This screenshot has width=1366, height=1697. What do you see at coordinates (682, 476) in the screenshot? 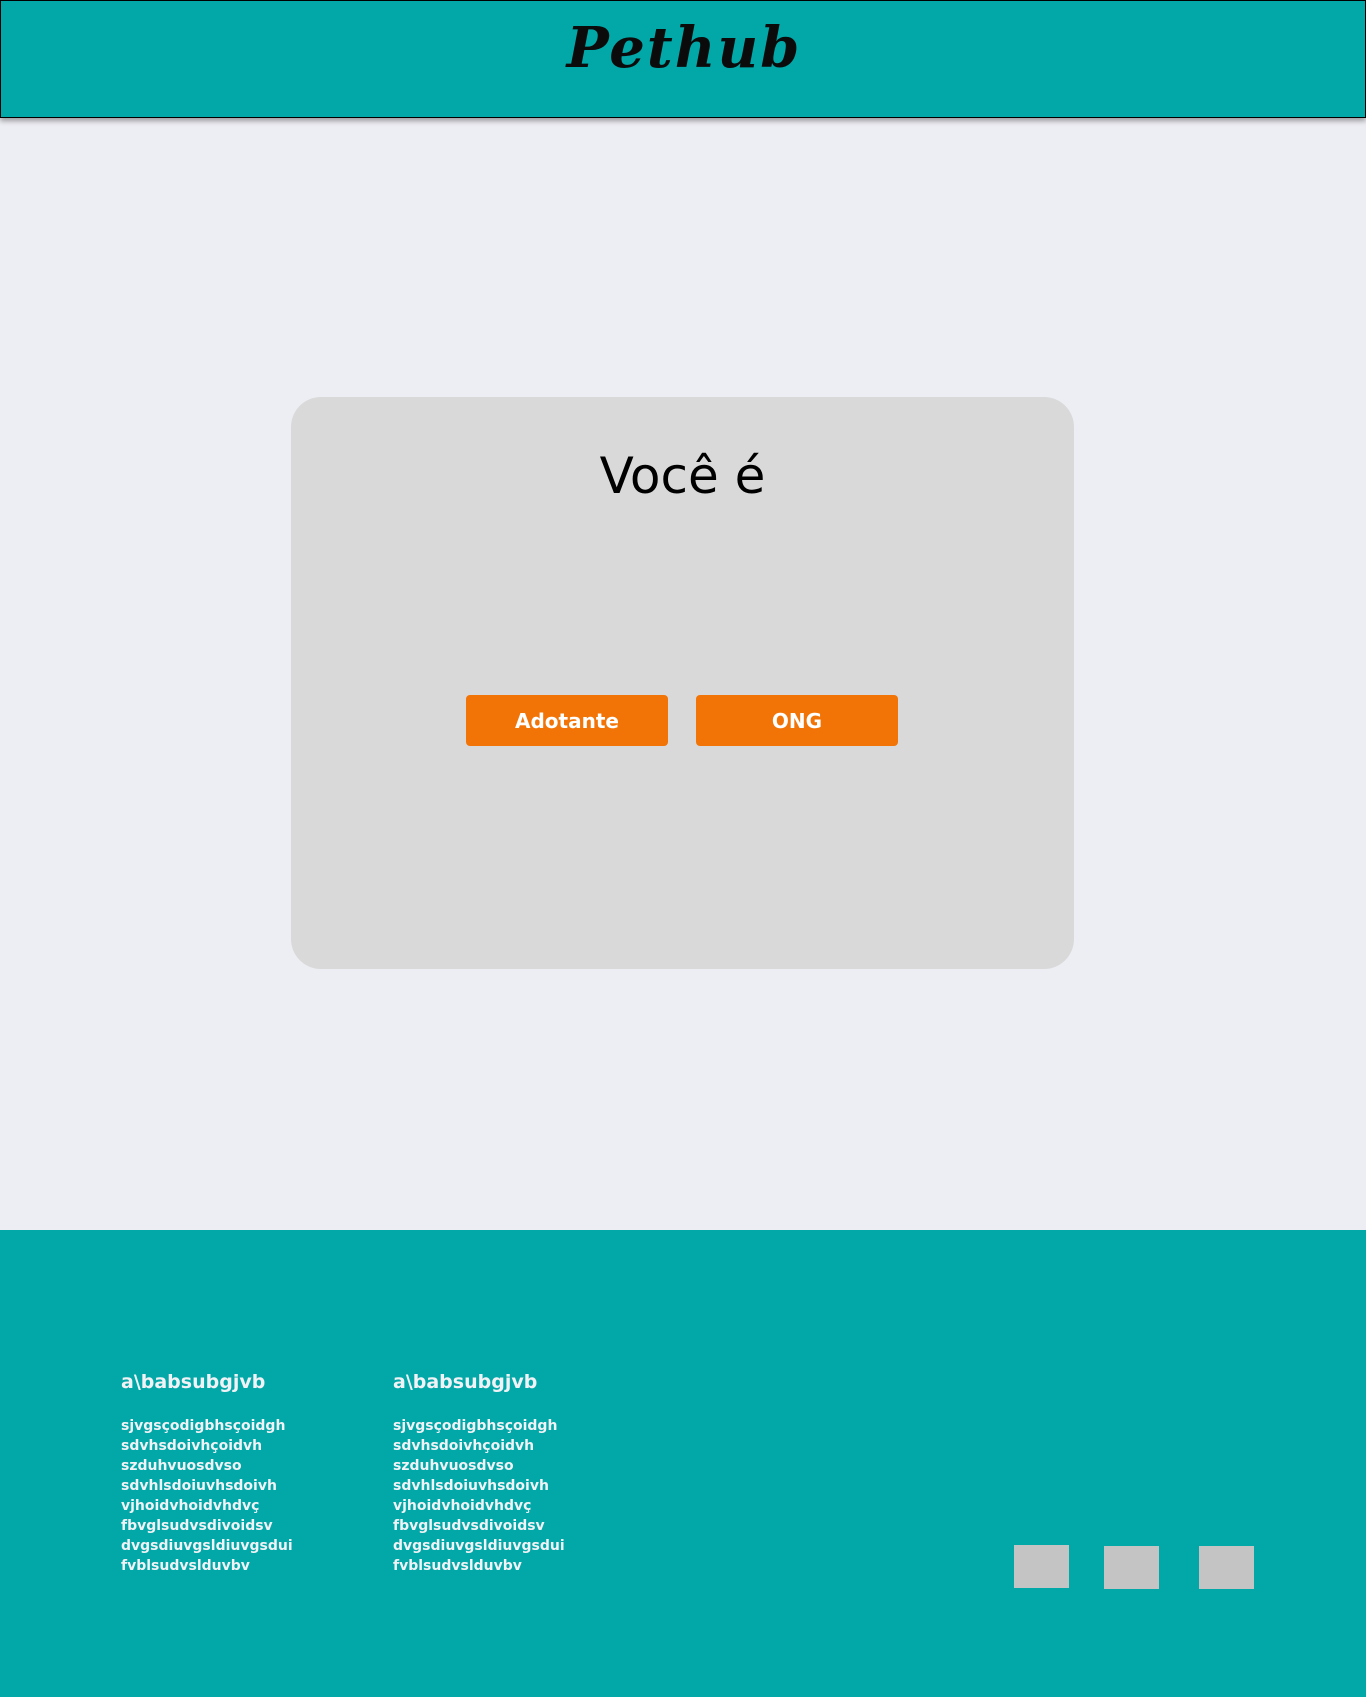
I see `card-title: Você é` at bounding box center [682, 476].